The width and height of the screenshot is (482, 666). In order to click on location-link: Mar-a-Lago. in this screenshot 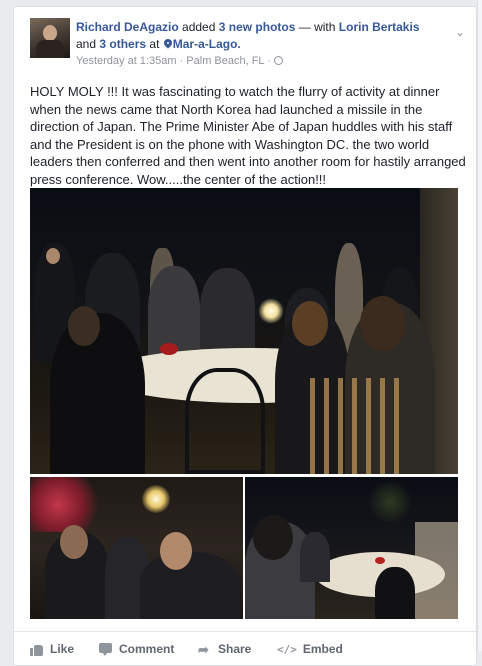, I will do `click(207, 44)`.